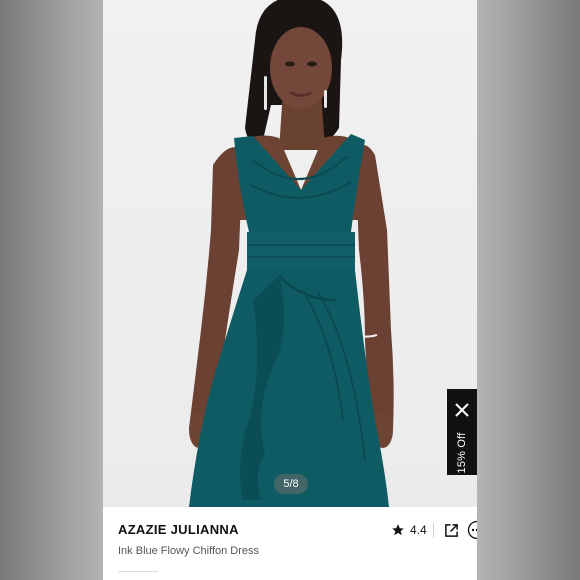 This screenshot has height=580, width=580. What do you see at coordinates (462, 453) in the screenshot?
I see `promo-label: 15% Off` at bounding box center [462, 453].